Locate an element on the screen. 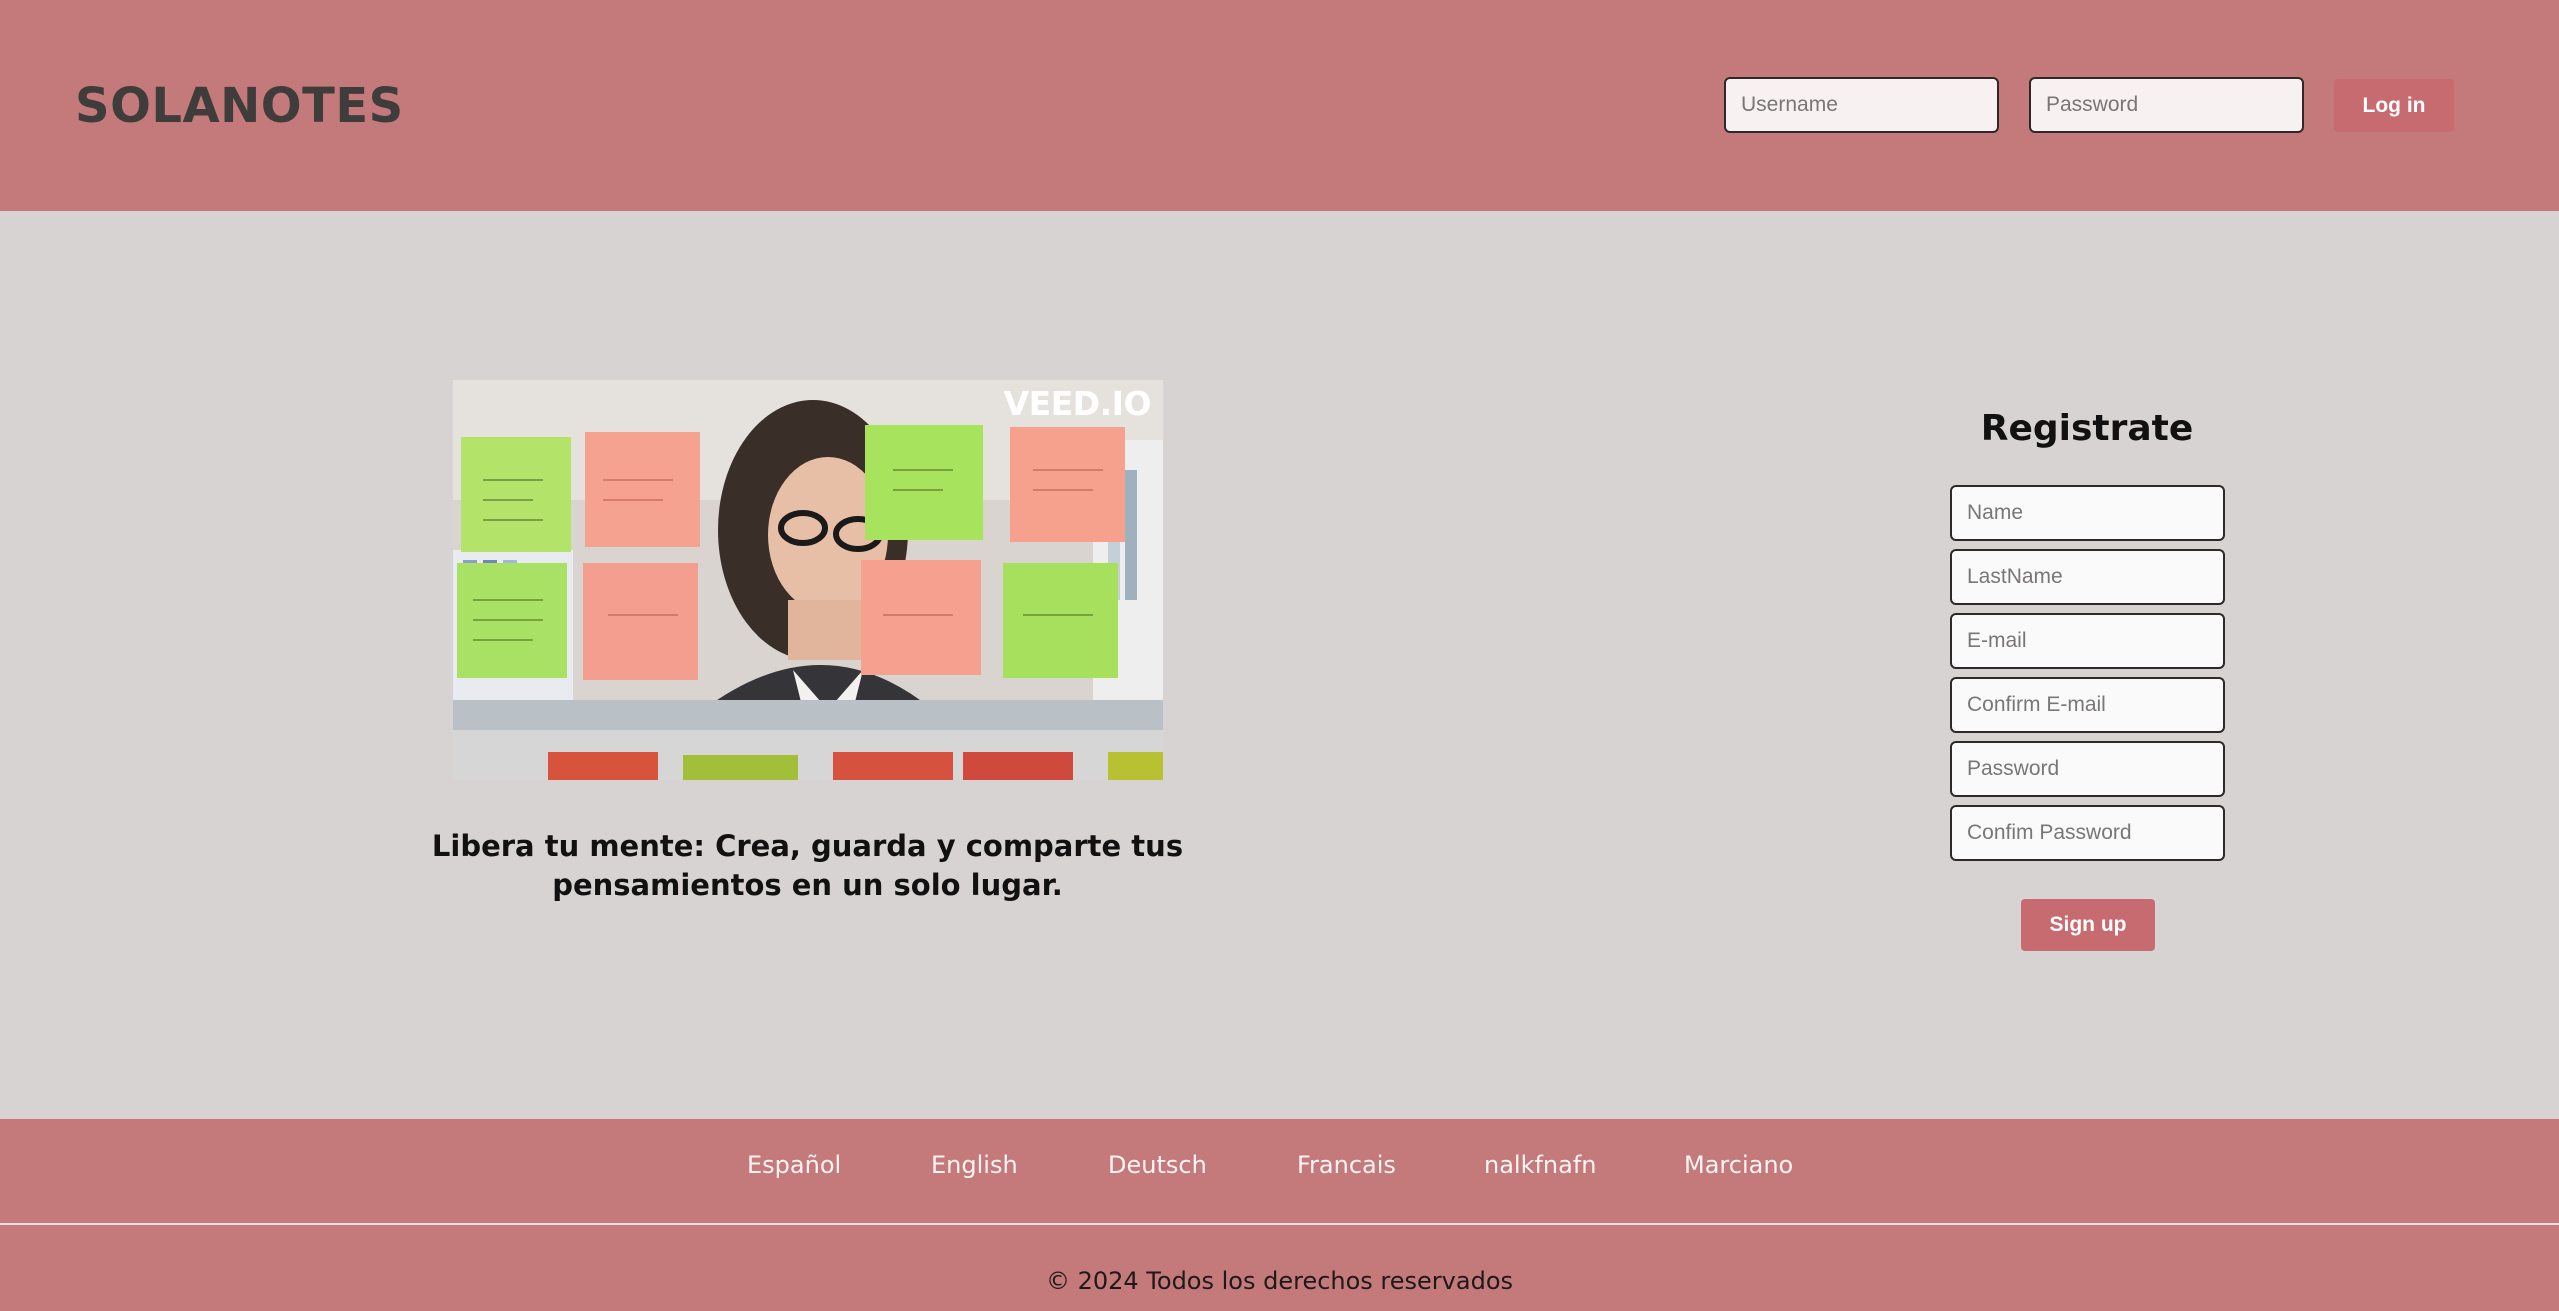 Image resolution: width=2559 pixels, height=1311 pixels. register-password-field is located at coordinates (2087, 769).